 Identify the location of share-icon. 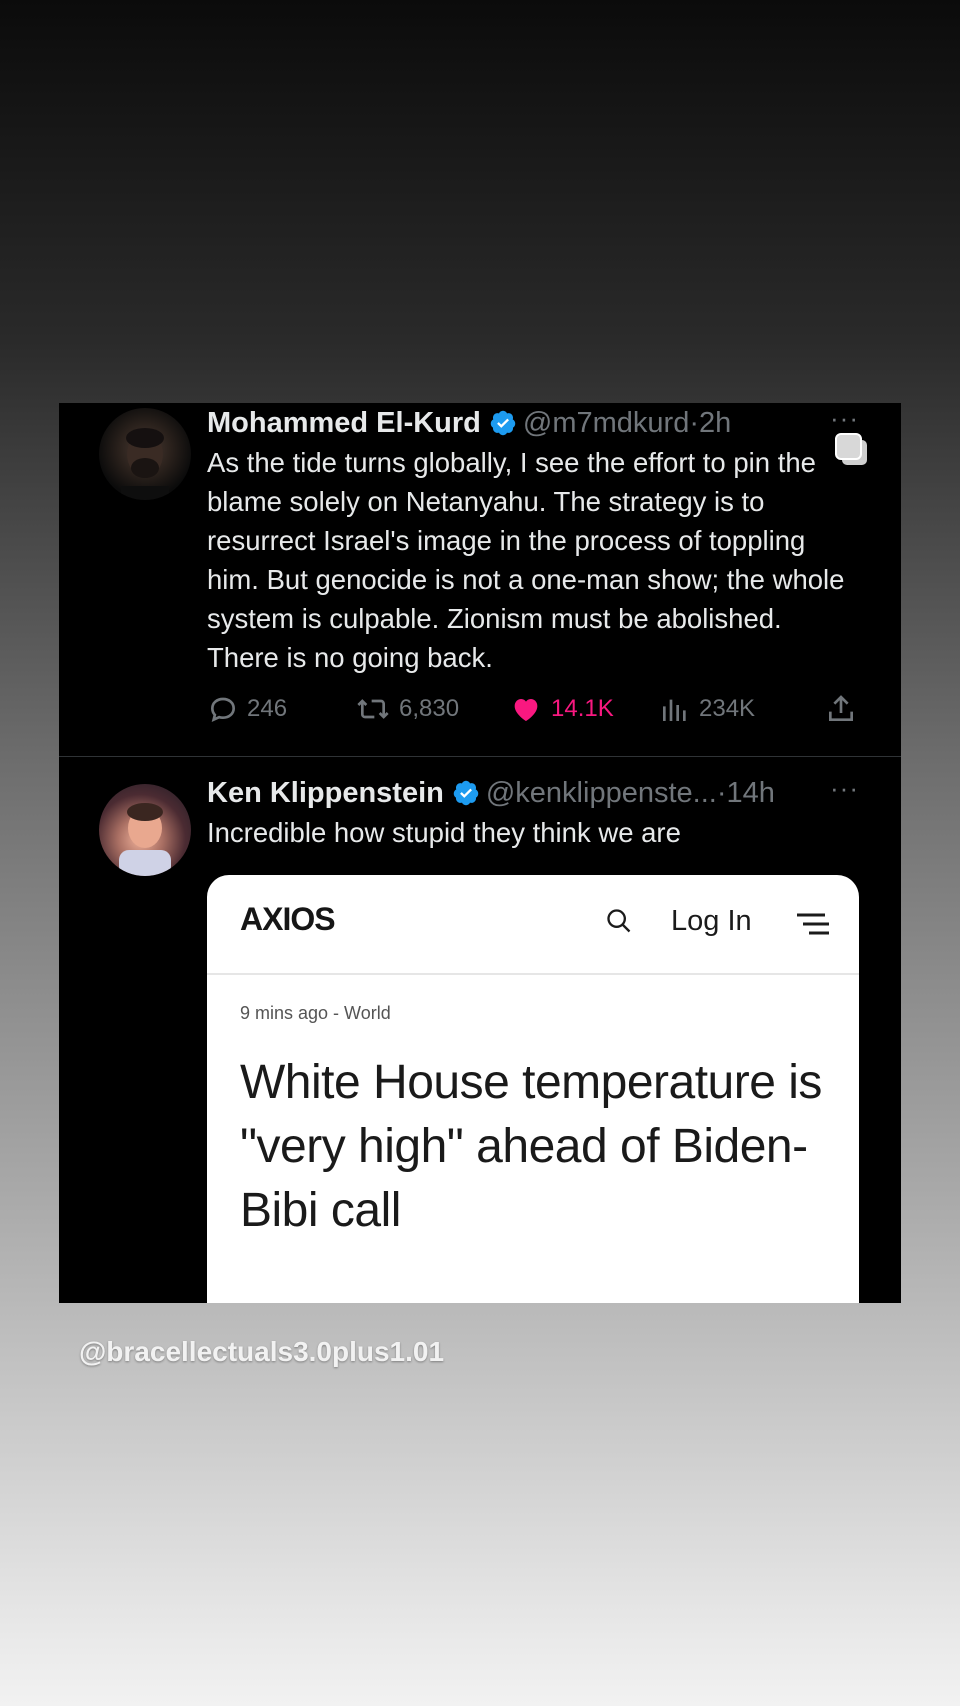
(841, 708).